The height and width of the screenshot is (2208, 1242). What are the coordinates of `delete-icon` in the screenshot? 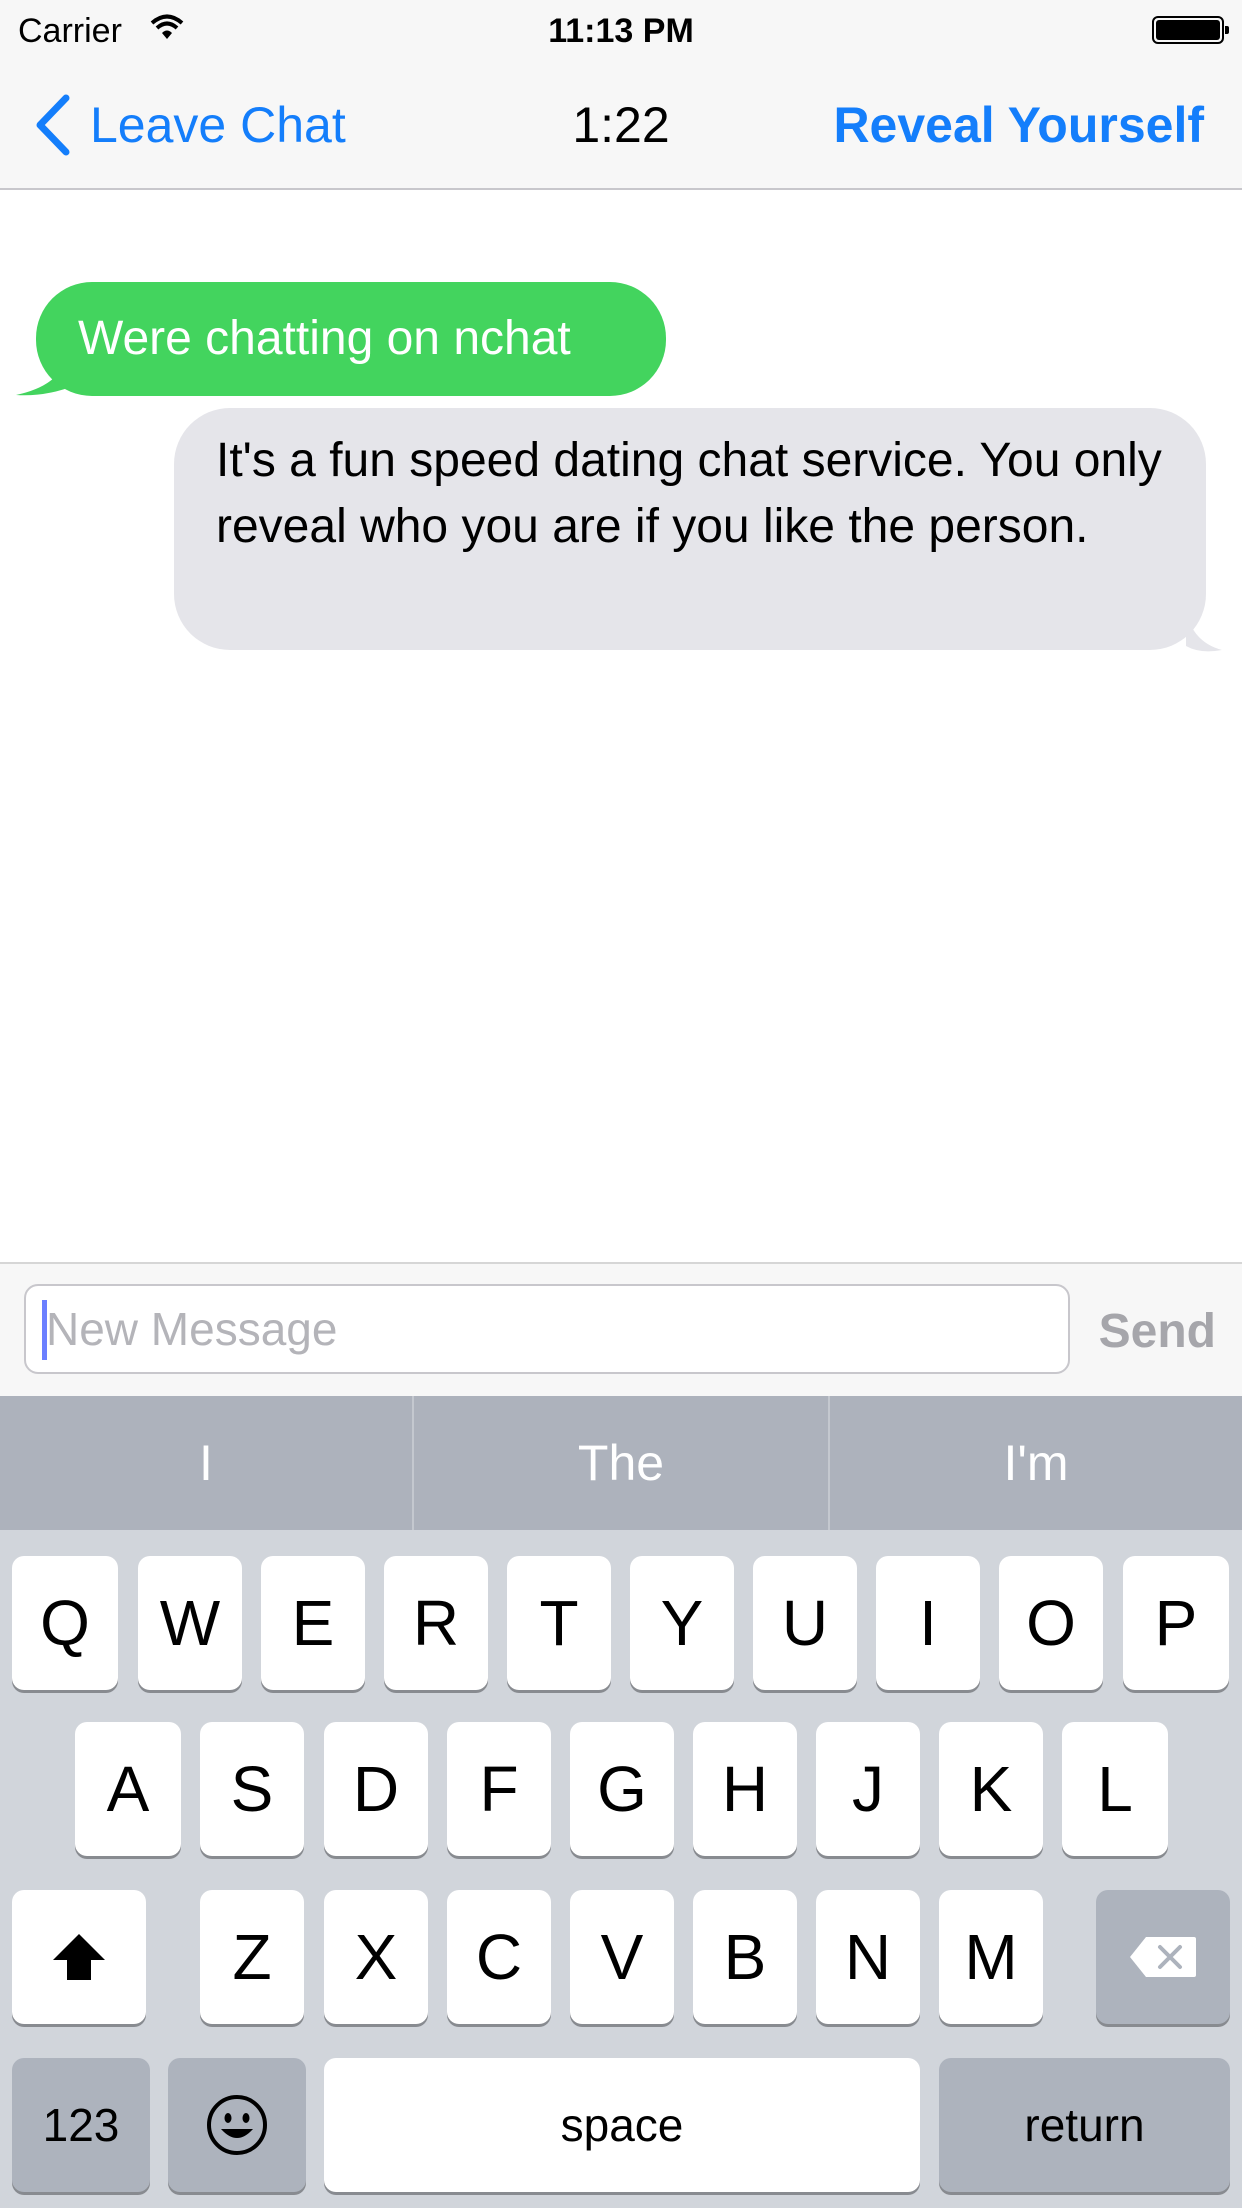 It's located at (1163, 1957).